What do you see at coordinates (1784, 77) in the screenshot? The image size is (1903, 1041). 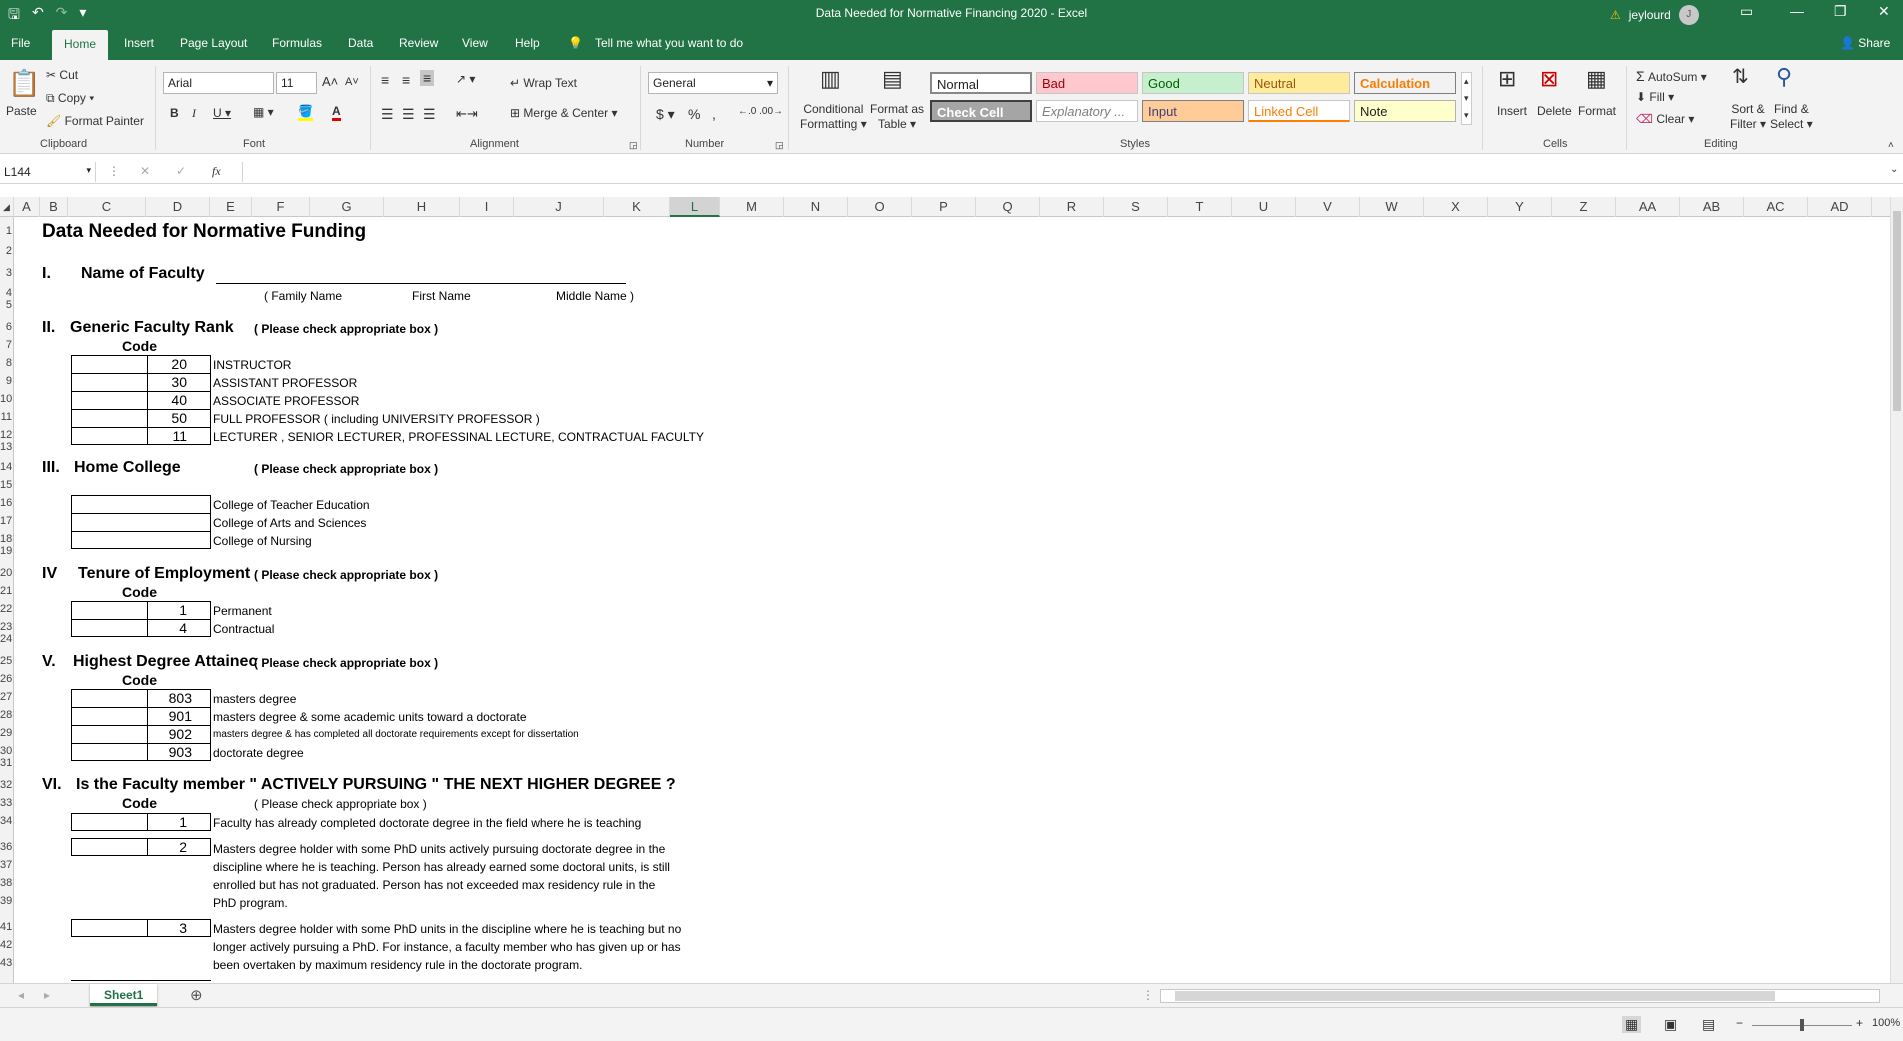 I see `find-select-icon: ⚲` at bounding box center [1784, 77].